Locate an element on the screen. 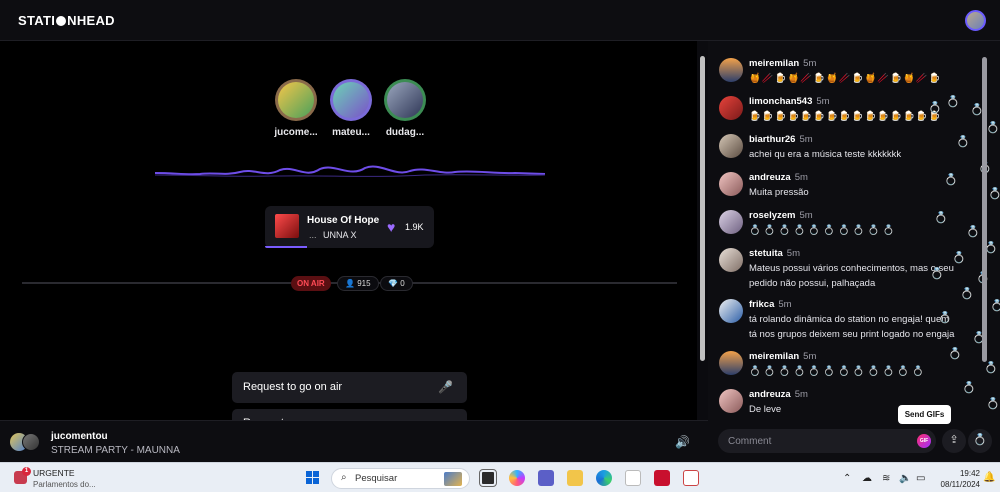  chat-scrollbar is located at coordinates (984, 229).